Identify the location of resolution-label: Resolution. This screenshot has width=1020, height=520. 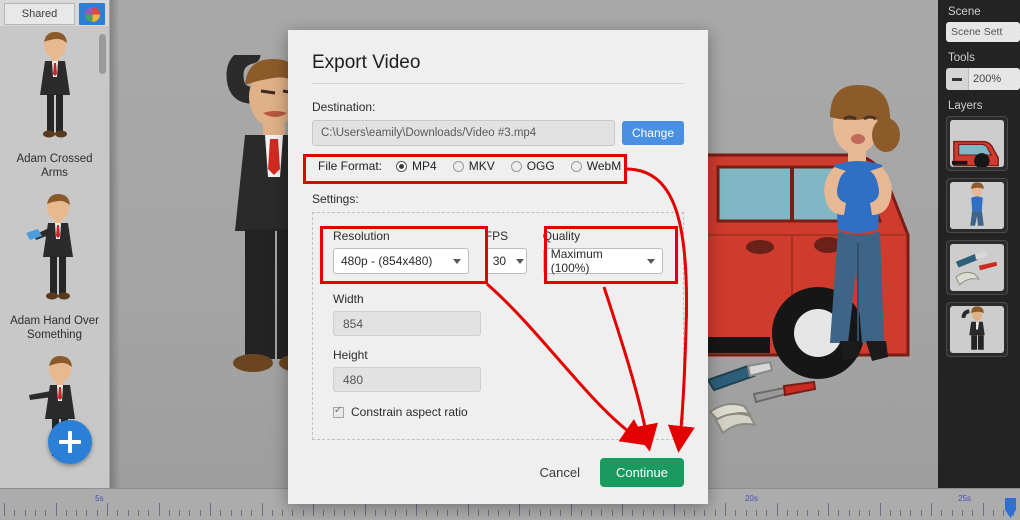
(361, 236).